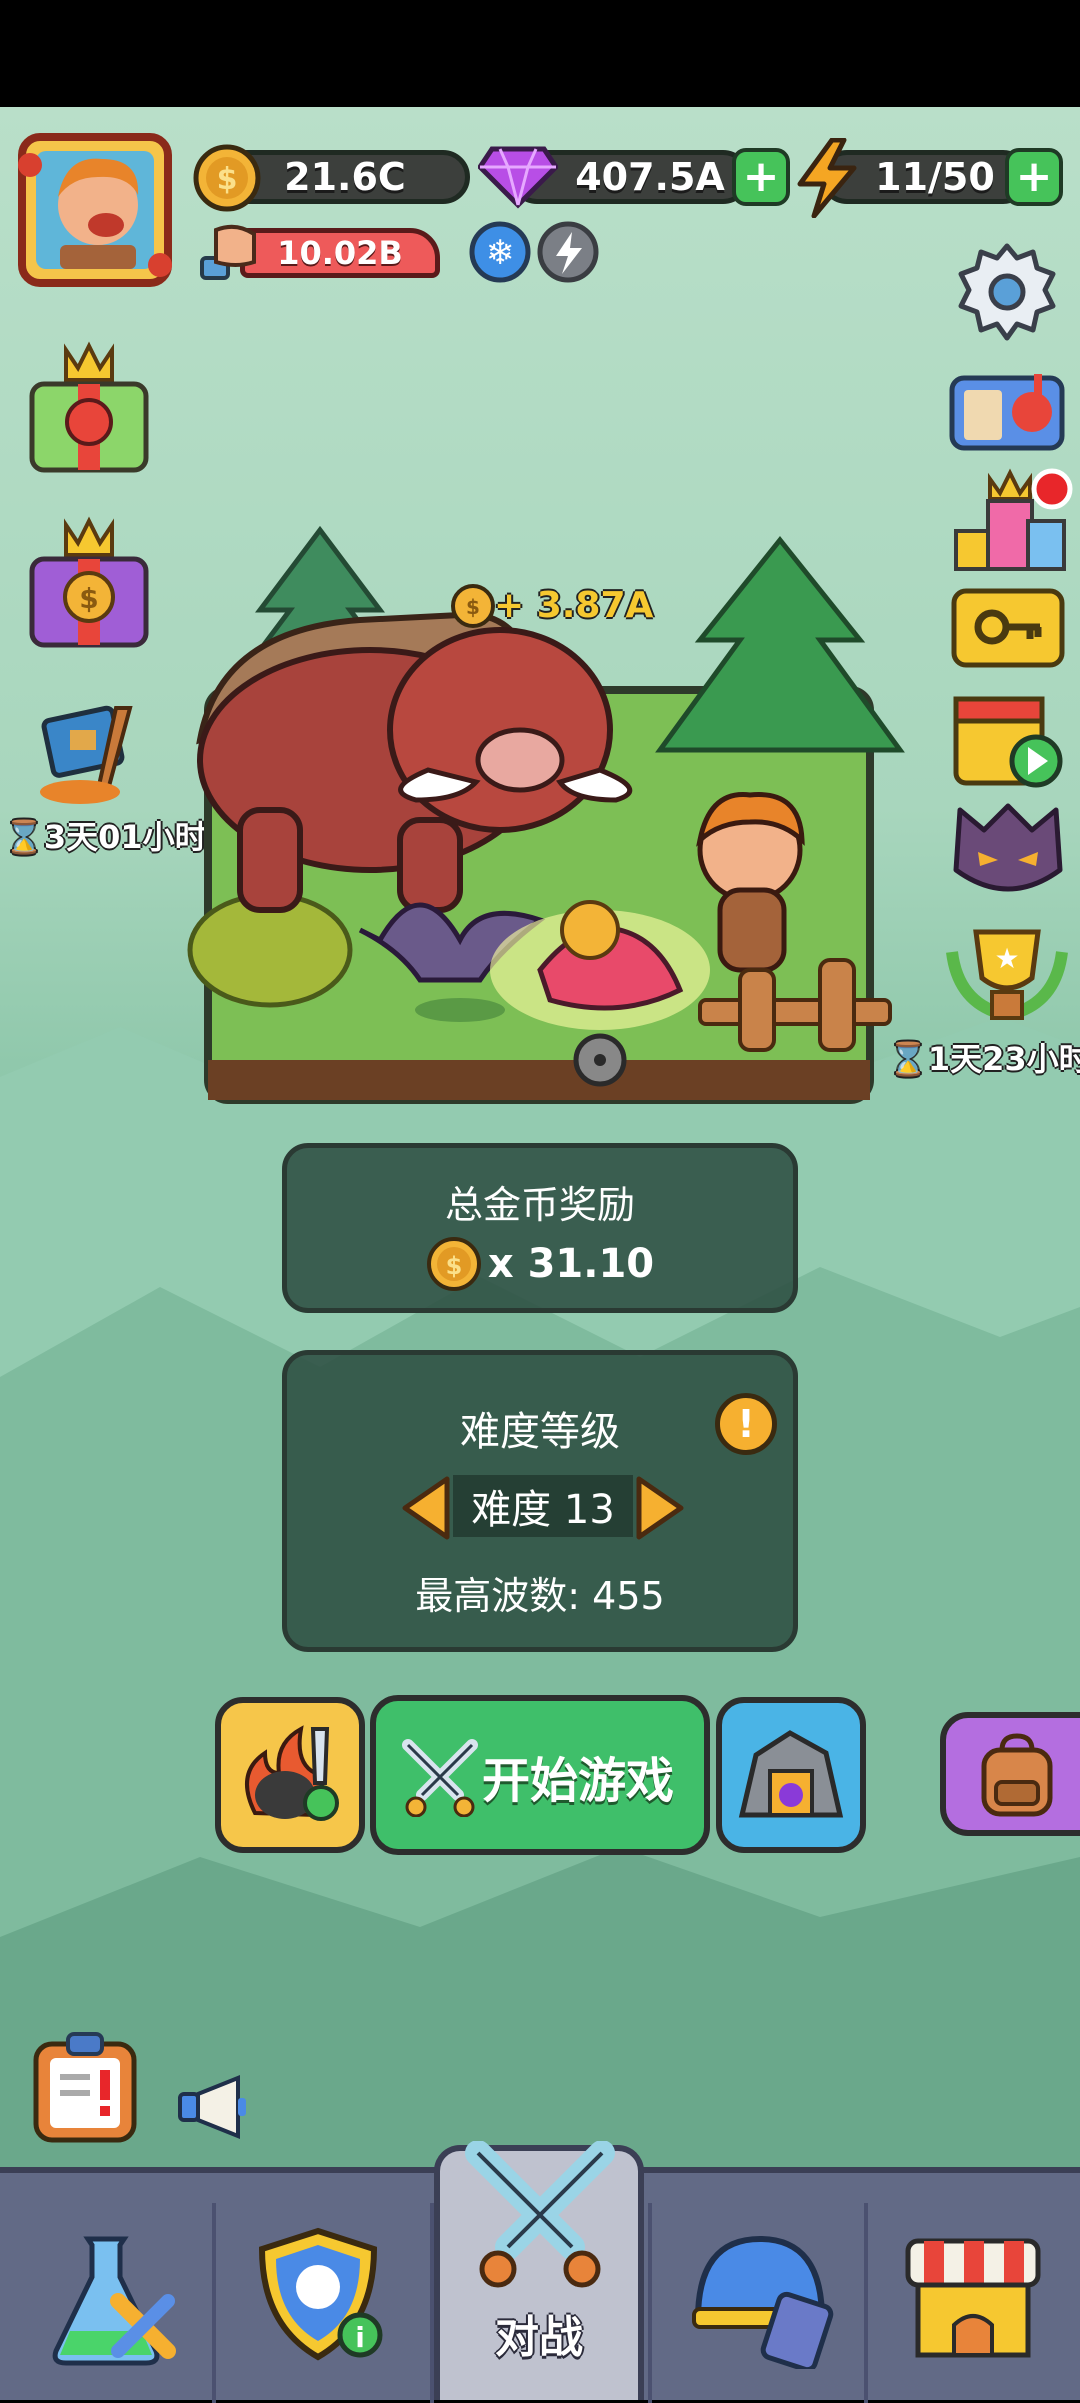 This screenshot has width=1080, height=2403. I want to click on status-bar, so click(540, 53).